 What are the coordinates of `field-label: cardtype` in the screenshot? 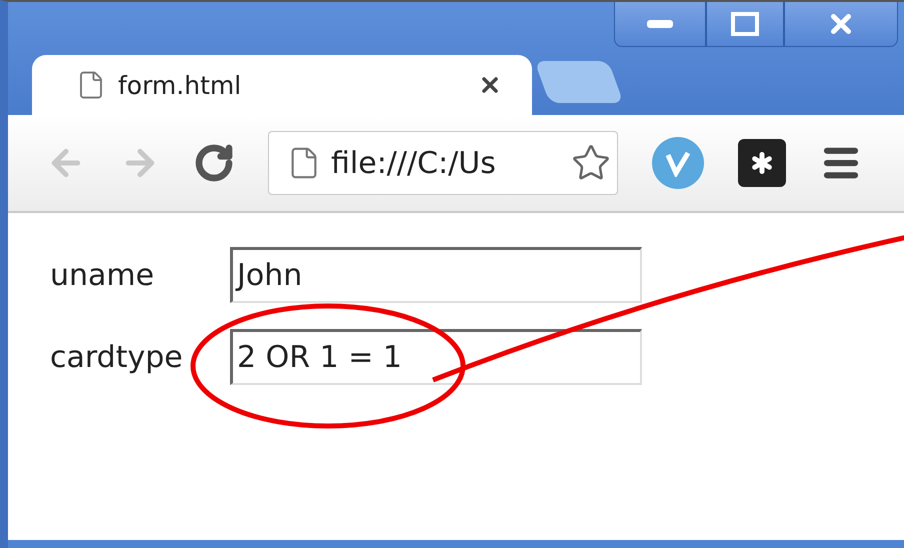 It's located at (117, 357).